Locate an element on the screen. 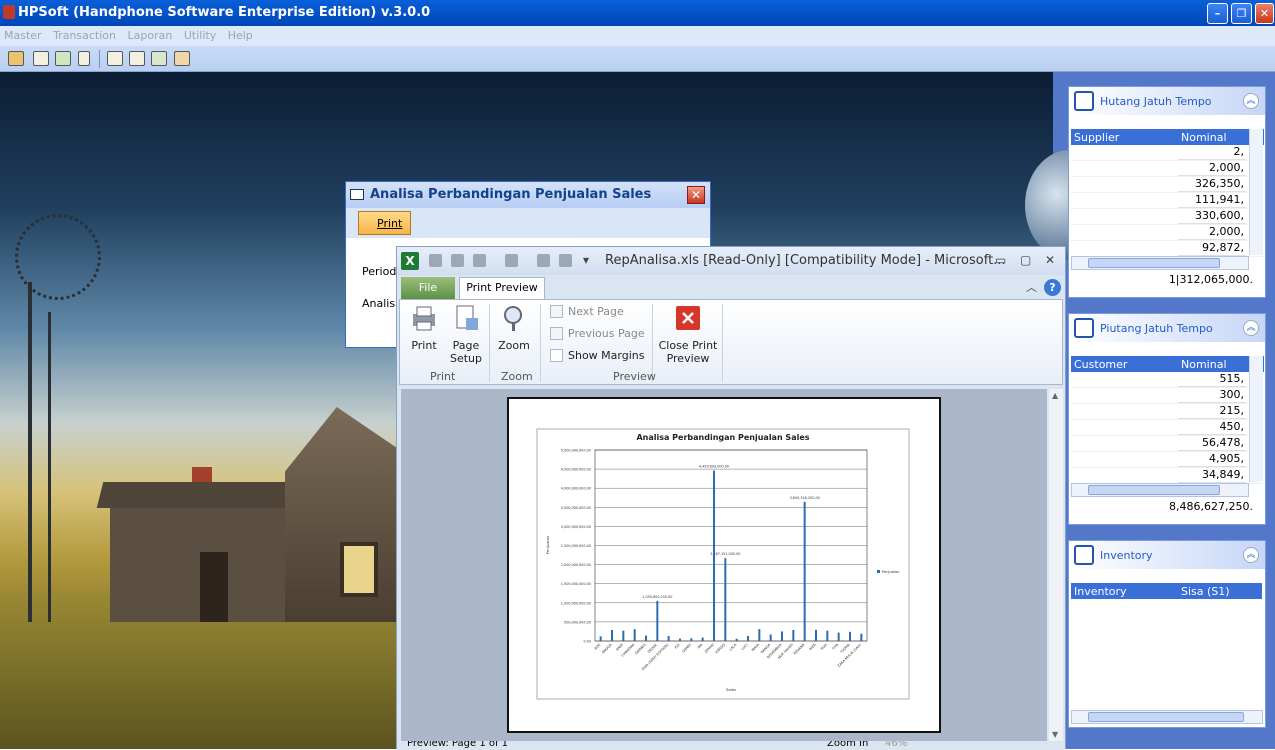 The height and width of the screenshot is (750, 1275). close-button: ✕ is located at coordinates (1264, 13).